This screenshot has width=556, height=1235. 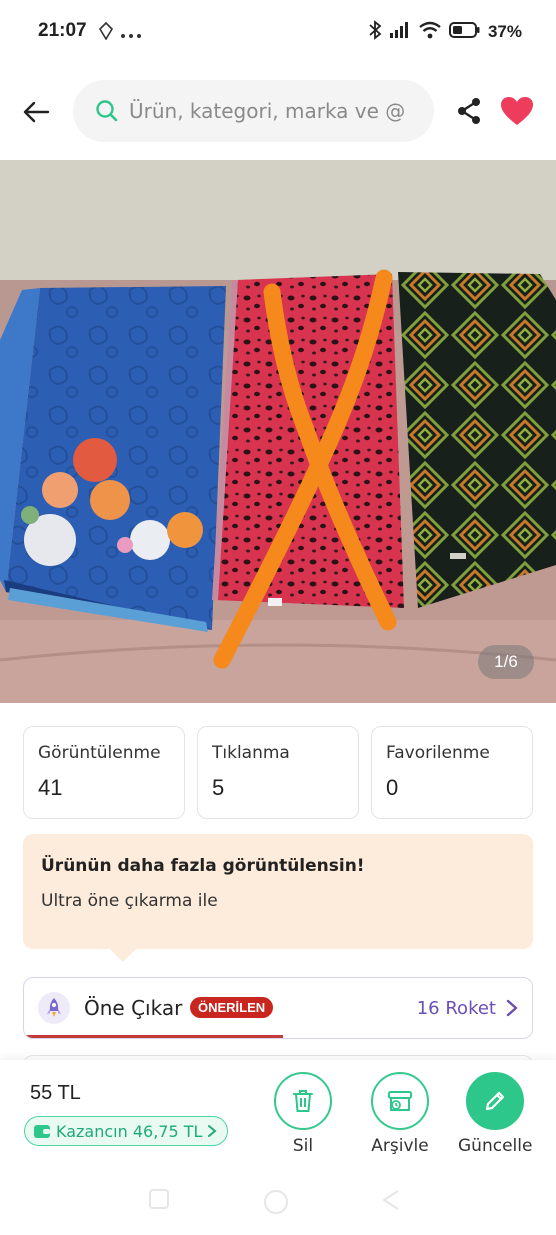 I want to click on rocket-count: 16 Roket, so click(x=456, y=1008).